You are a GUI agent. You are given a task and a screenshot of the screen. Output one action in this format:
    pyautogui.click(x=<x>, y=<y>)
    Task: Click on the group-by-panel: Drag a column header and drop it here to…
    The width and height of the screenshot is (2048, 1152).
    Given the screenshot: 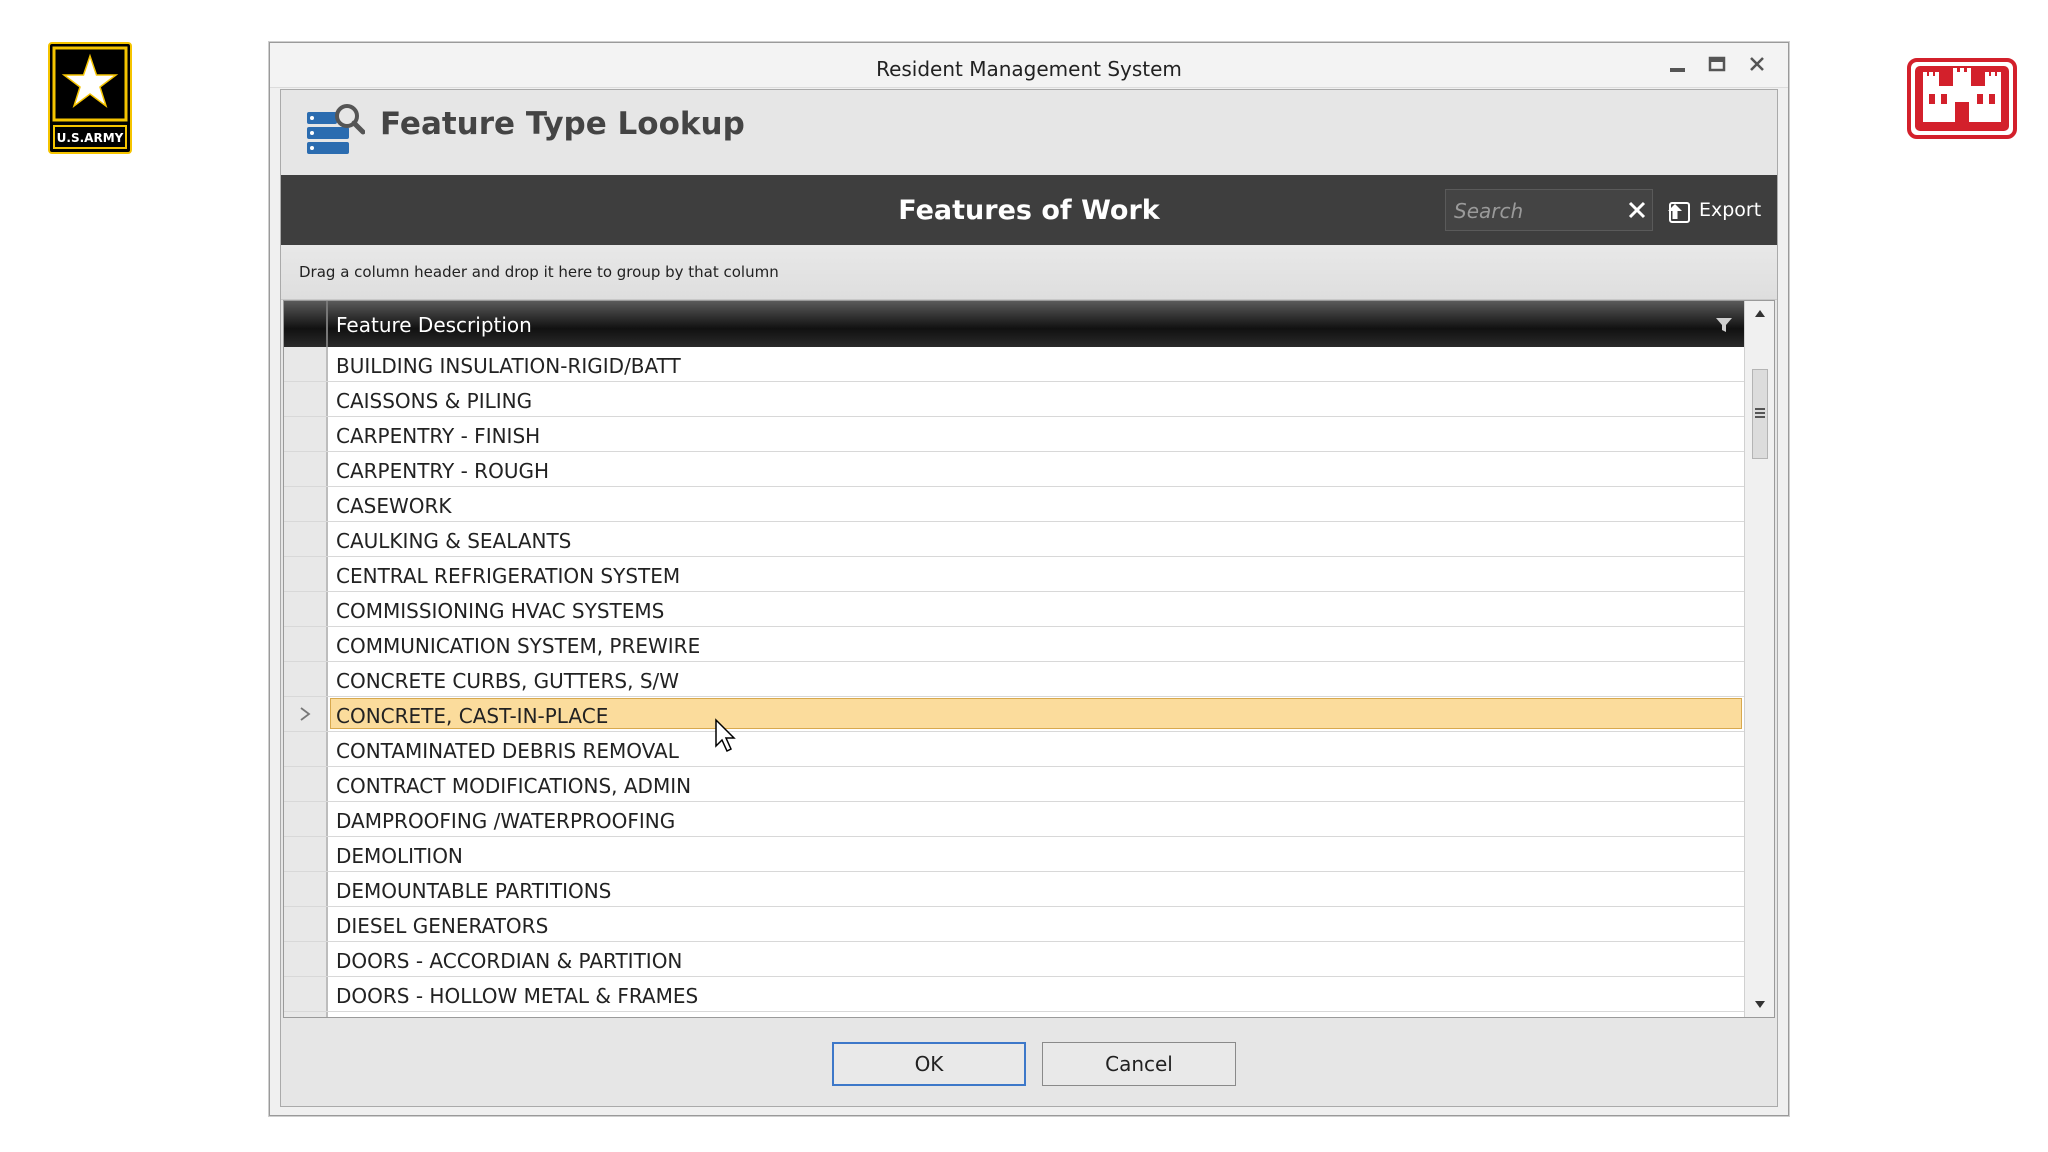 What is the action you would take?
    pyautogui.click(x=1029, y=272)
    